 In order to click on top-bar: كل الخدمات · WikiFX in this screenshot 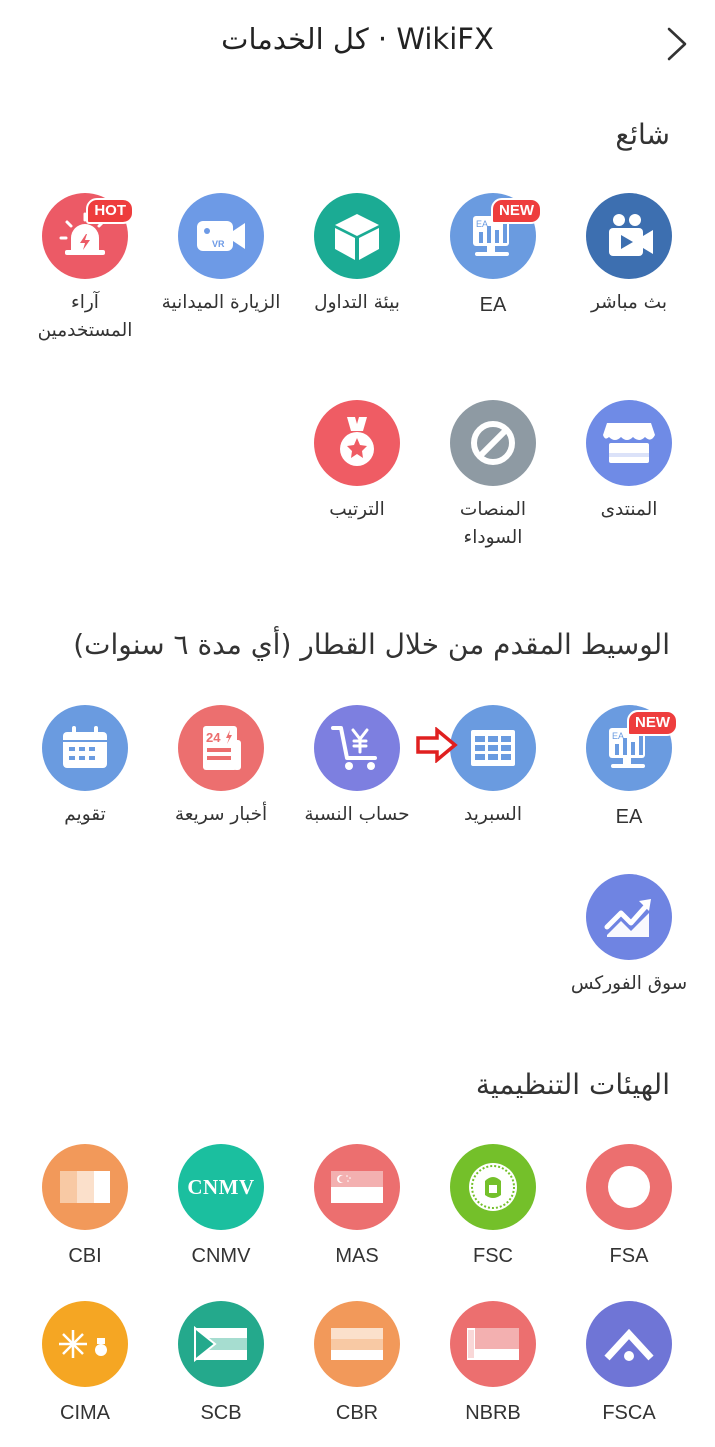, I will do `click(357, 43)`.